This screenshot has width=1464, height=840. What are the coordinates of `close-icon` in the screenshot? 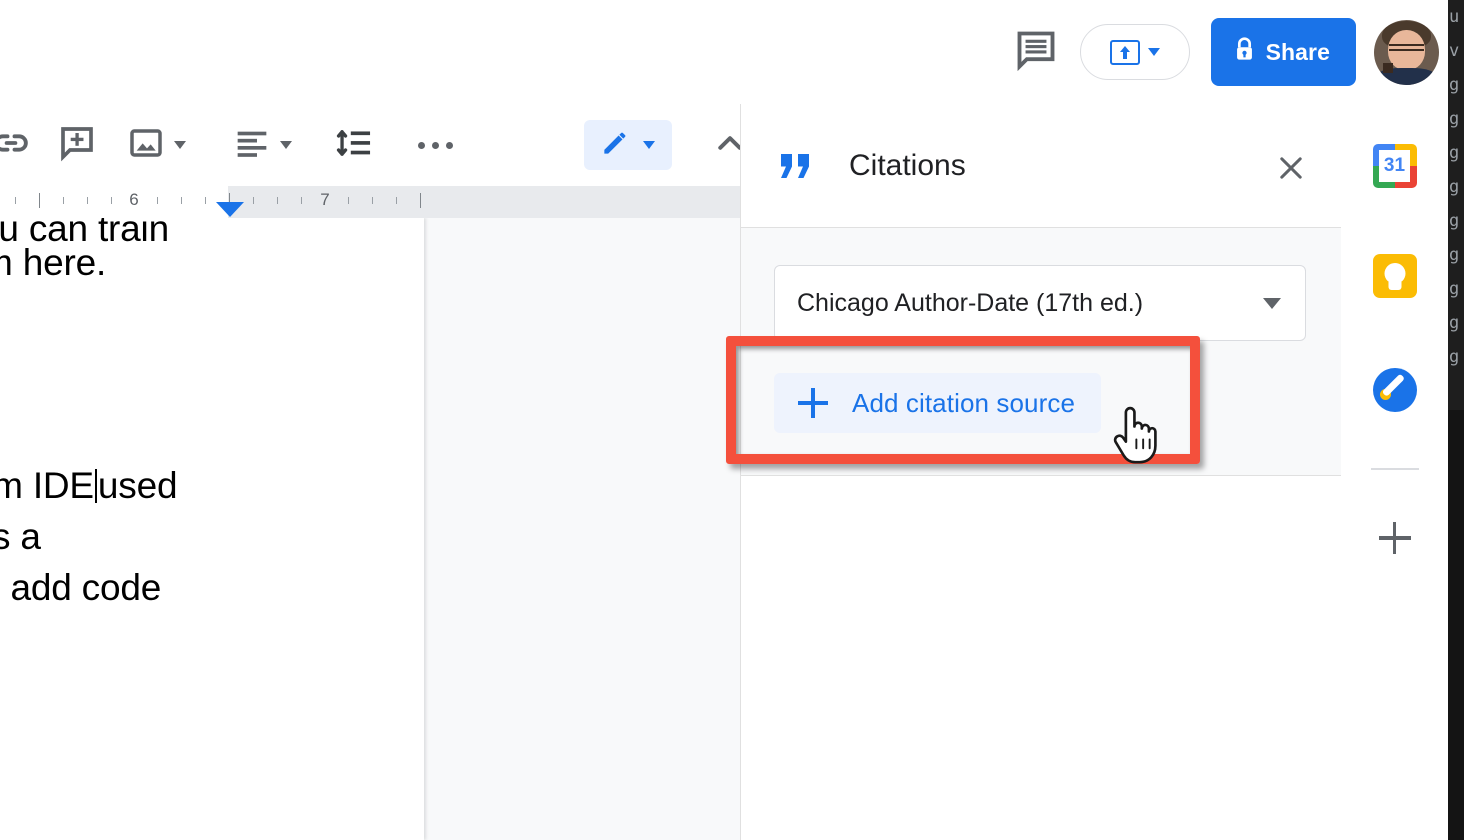 It's located at (1291, 168).